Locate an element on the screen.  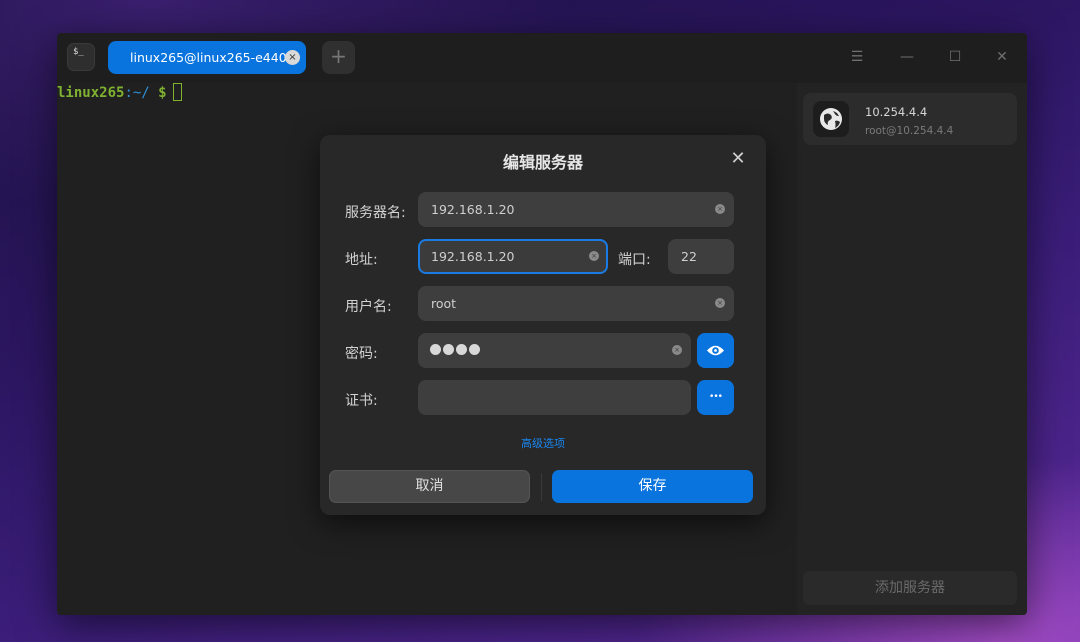
server-user-host: root@10.254.4.4 is located at coordinates (909, 131).